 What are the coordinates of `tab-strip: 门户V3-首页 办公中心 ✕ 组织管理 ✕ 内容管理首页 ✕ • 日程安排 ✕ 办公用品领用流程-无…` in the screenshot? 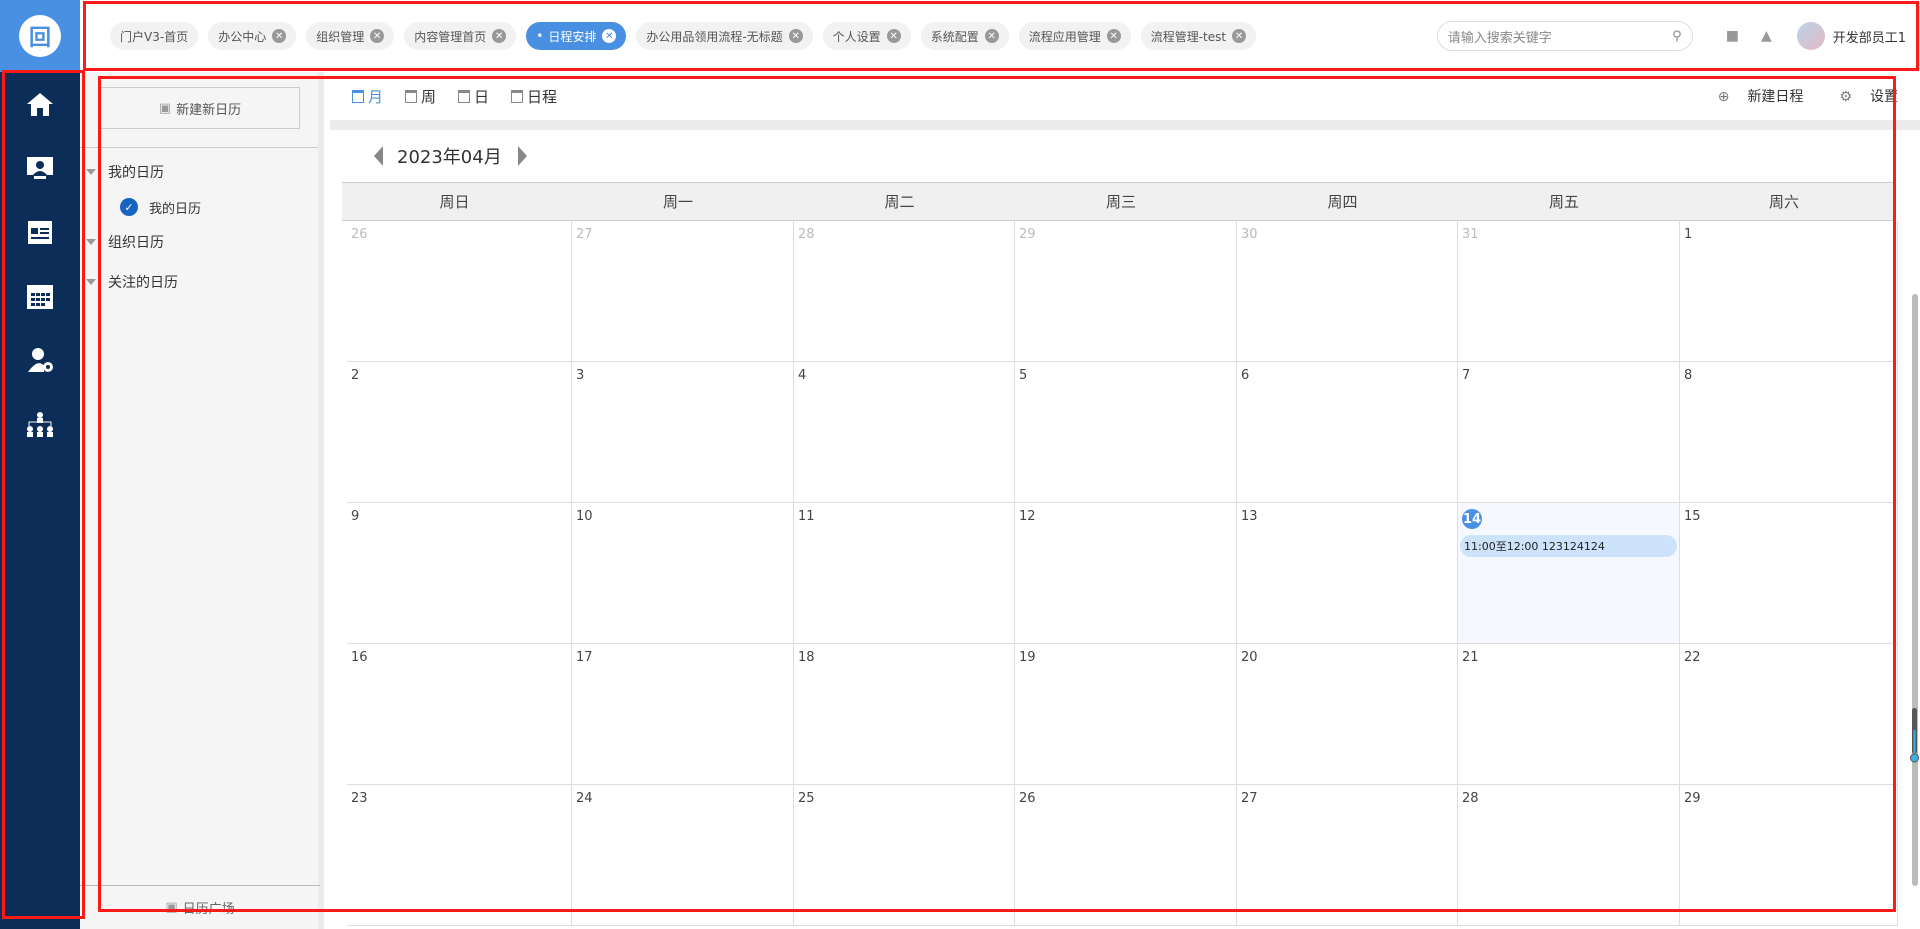 It's located at (773, 36).